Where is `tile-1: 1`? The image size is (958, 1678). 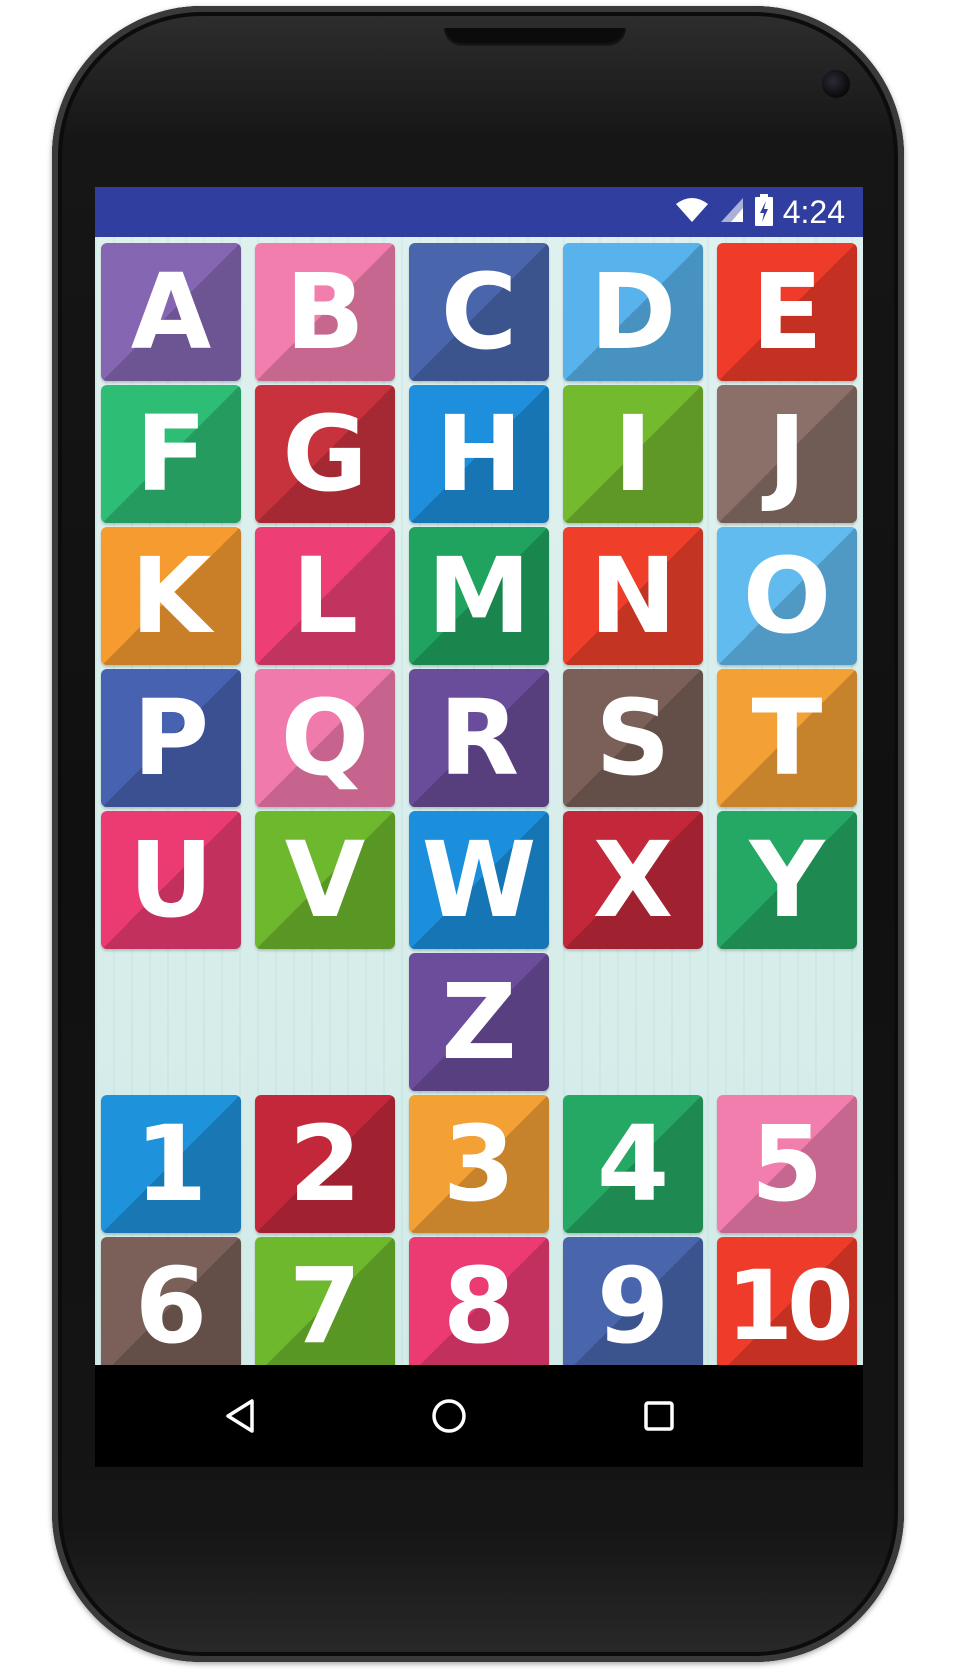
tile-1: 1 is located at coordinates (171, 1164).